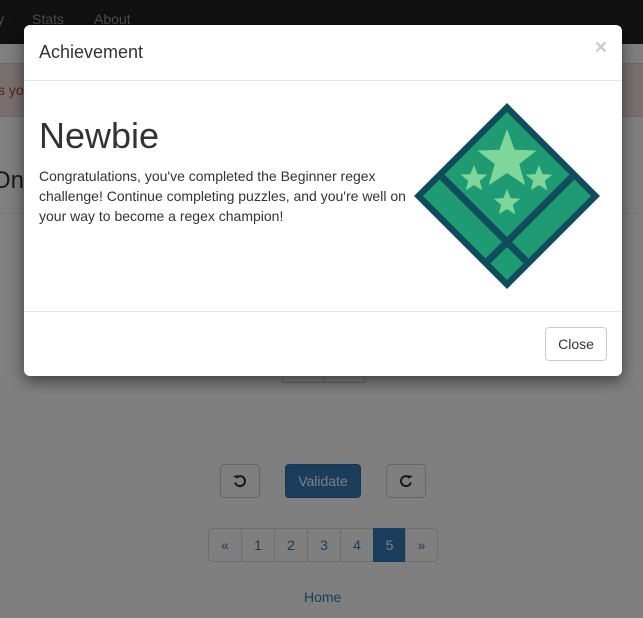 Image resolution: width=643 pixels, height=618 pixels. What do you see at coordinates (601, 48) in the screenshot?
I see `close-icon: ×` at bounding box center [601, 48].